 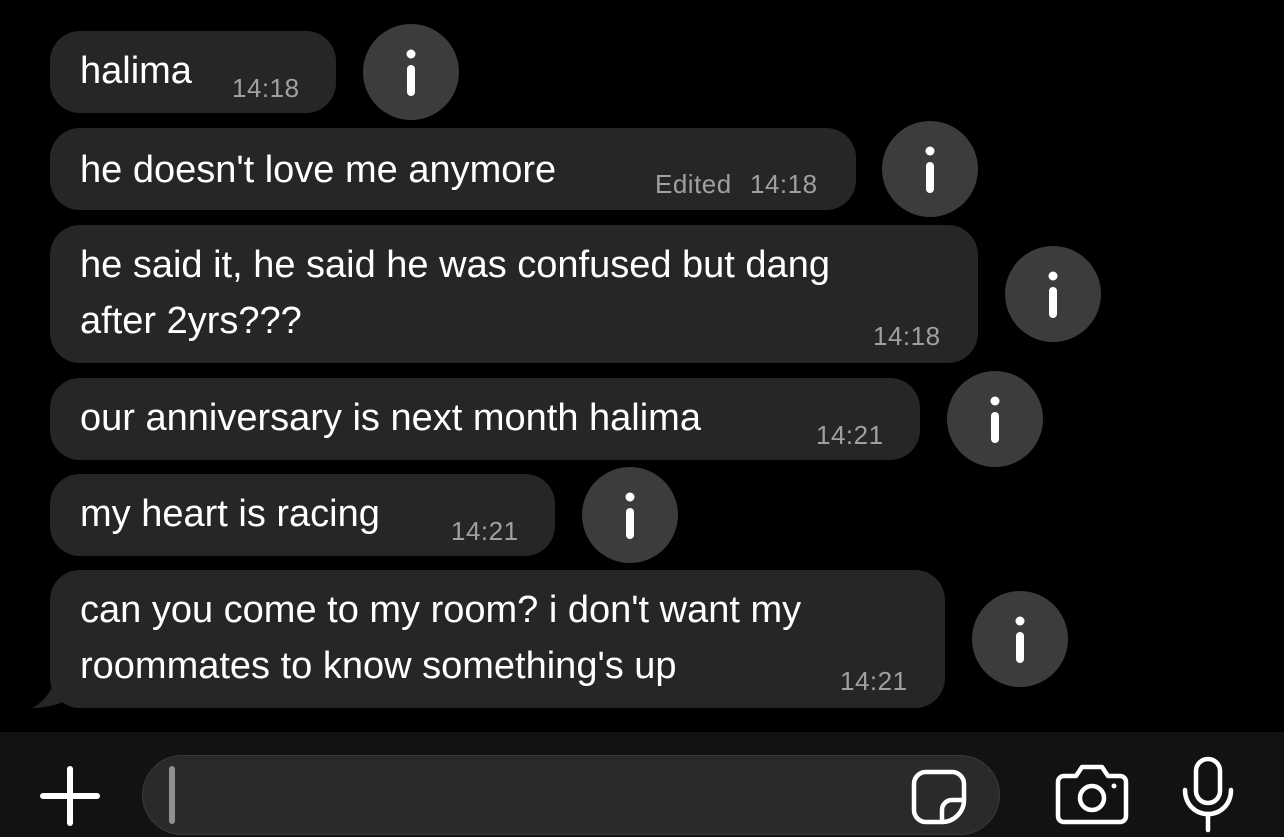 I want to click on message-text: he doesn't love me anymore, so click(x=318, y=170).